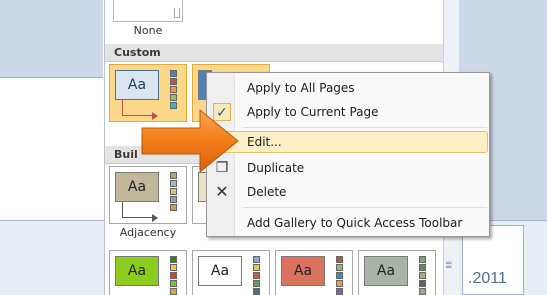 This screenshot has width=547, height=295. Describe the element at coordinates (148, 11) in the screenshot. I see `theme-thumb-none` at that location.